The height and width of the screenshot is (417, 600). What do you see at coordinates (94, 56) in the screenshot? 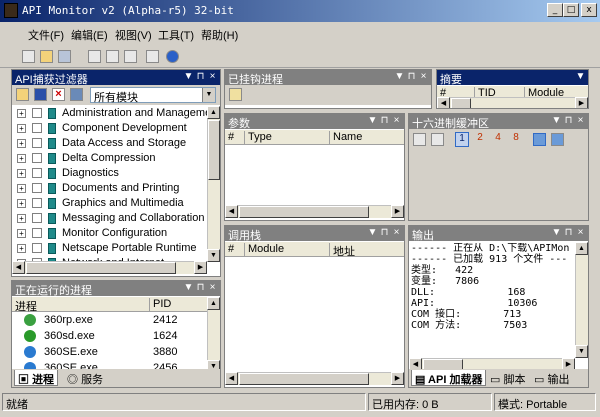
I see `cut-icon` at bounding box center [94, 56].